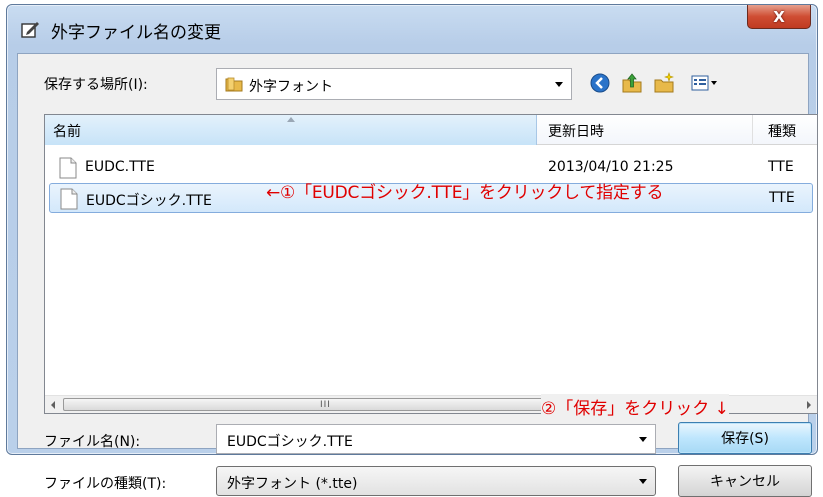 The image size is (823, 497). What do you see at coordinates (611, 167) in the screenshot?
I see `file-date: 2013/04/10 21:25` at bounding box center [611, 167].